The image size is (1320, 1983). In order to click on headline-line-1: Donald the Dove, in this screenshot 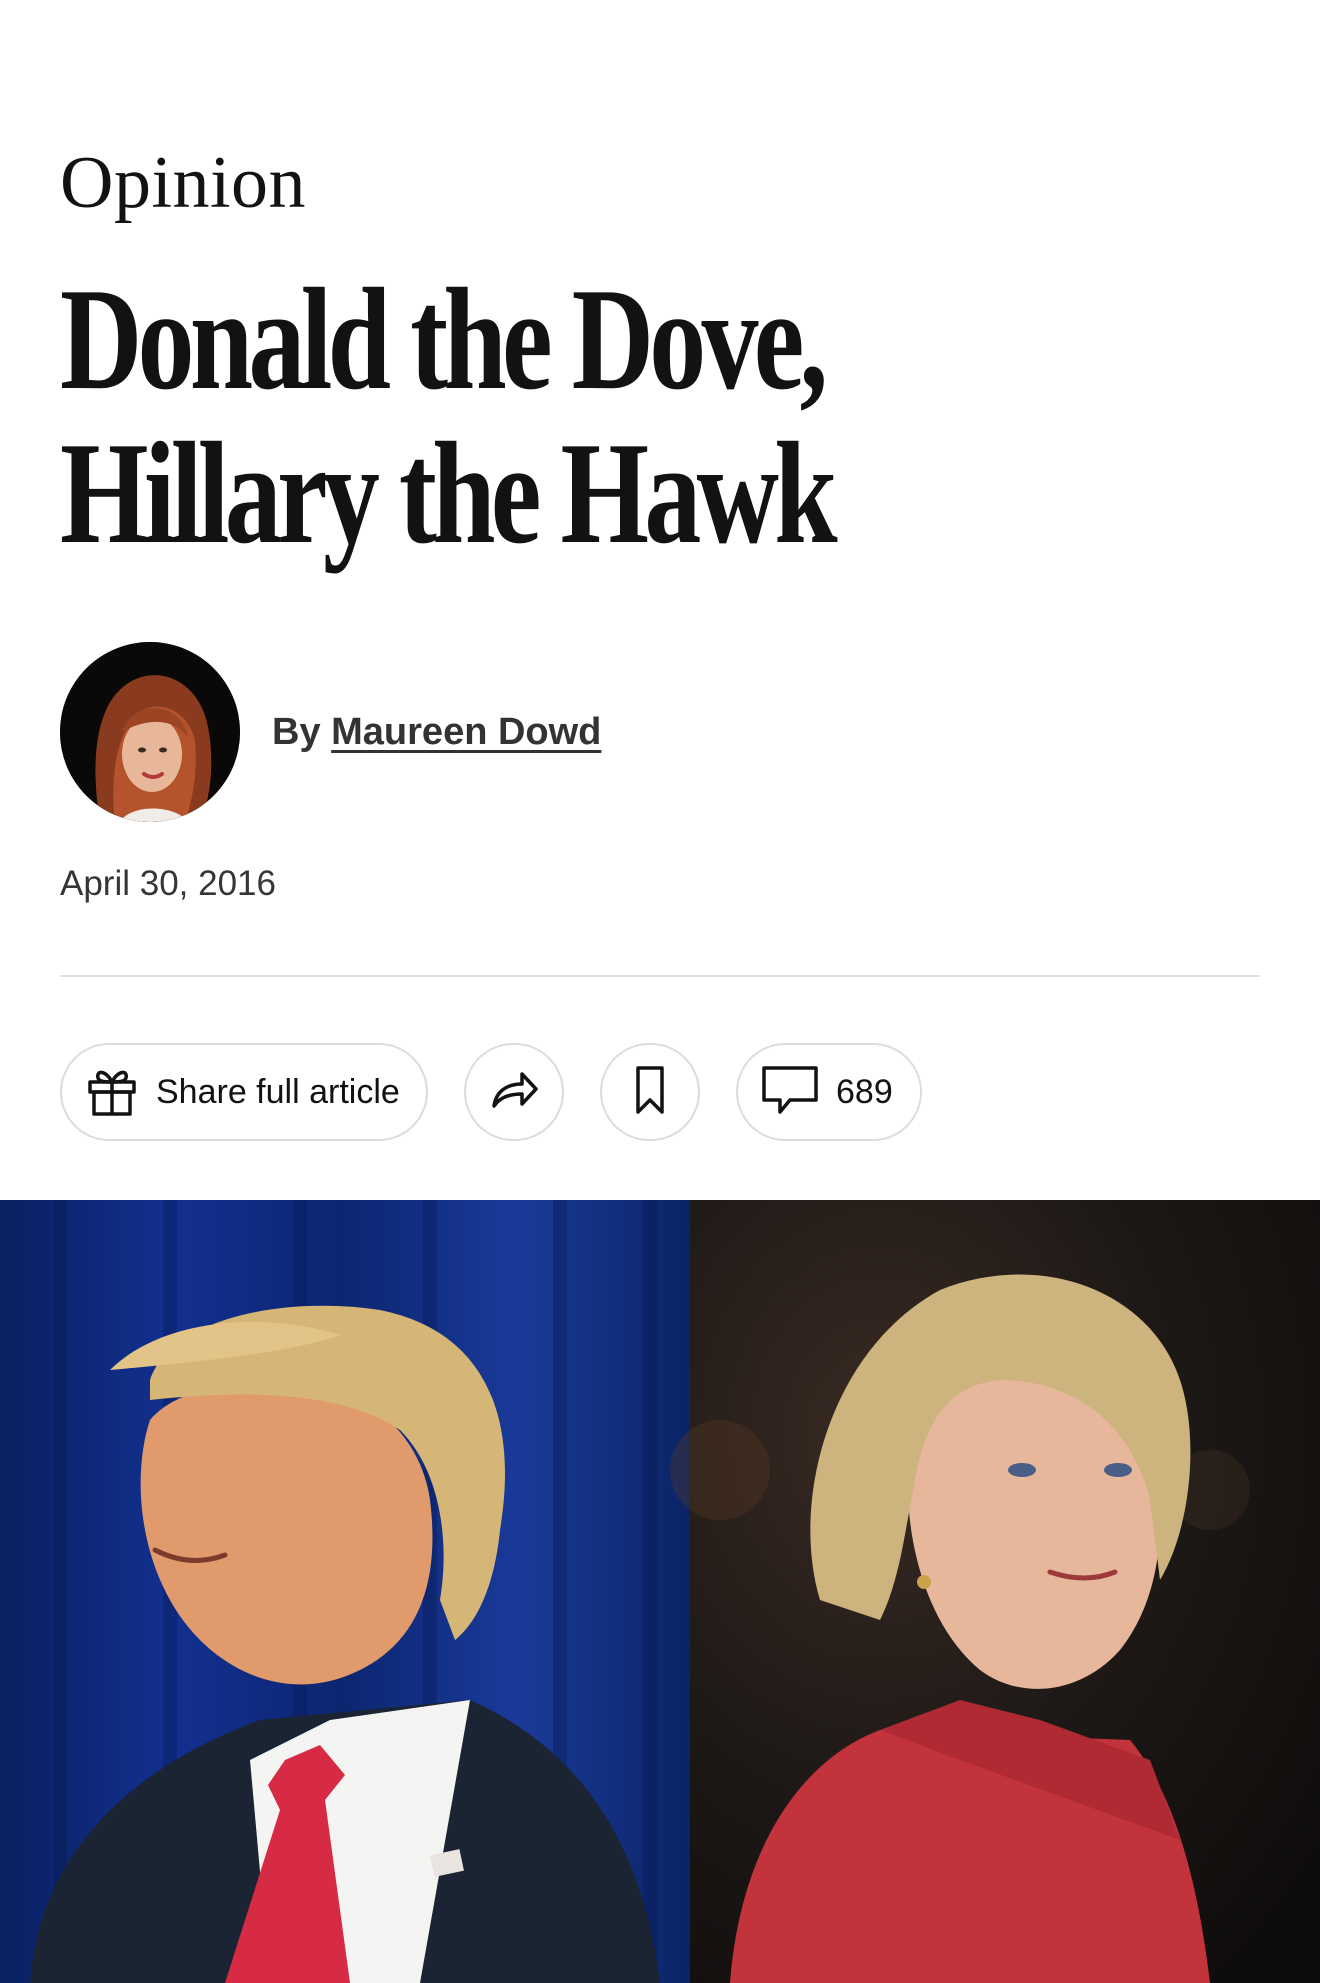, I will do `click(444, 339)`.